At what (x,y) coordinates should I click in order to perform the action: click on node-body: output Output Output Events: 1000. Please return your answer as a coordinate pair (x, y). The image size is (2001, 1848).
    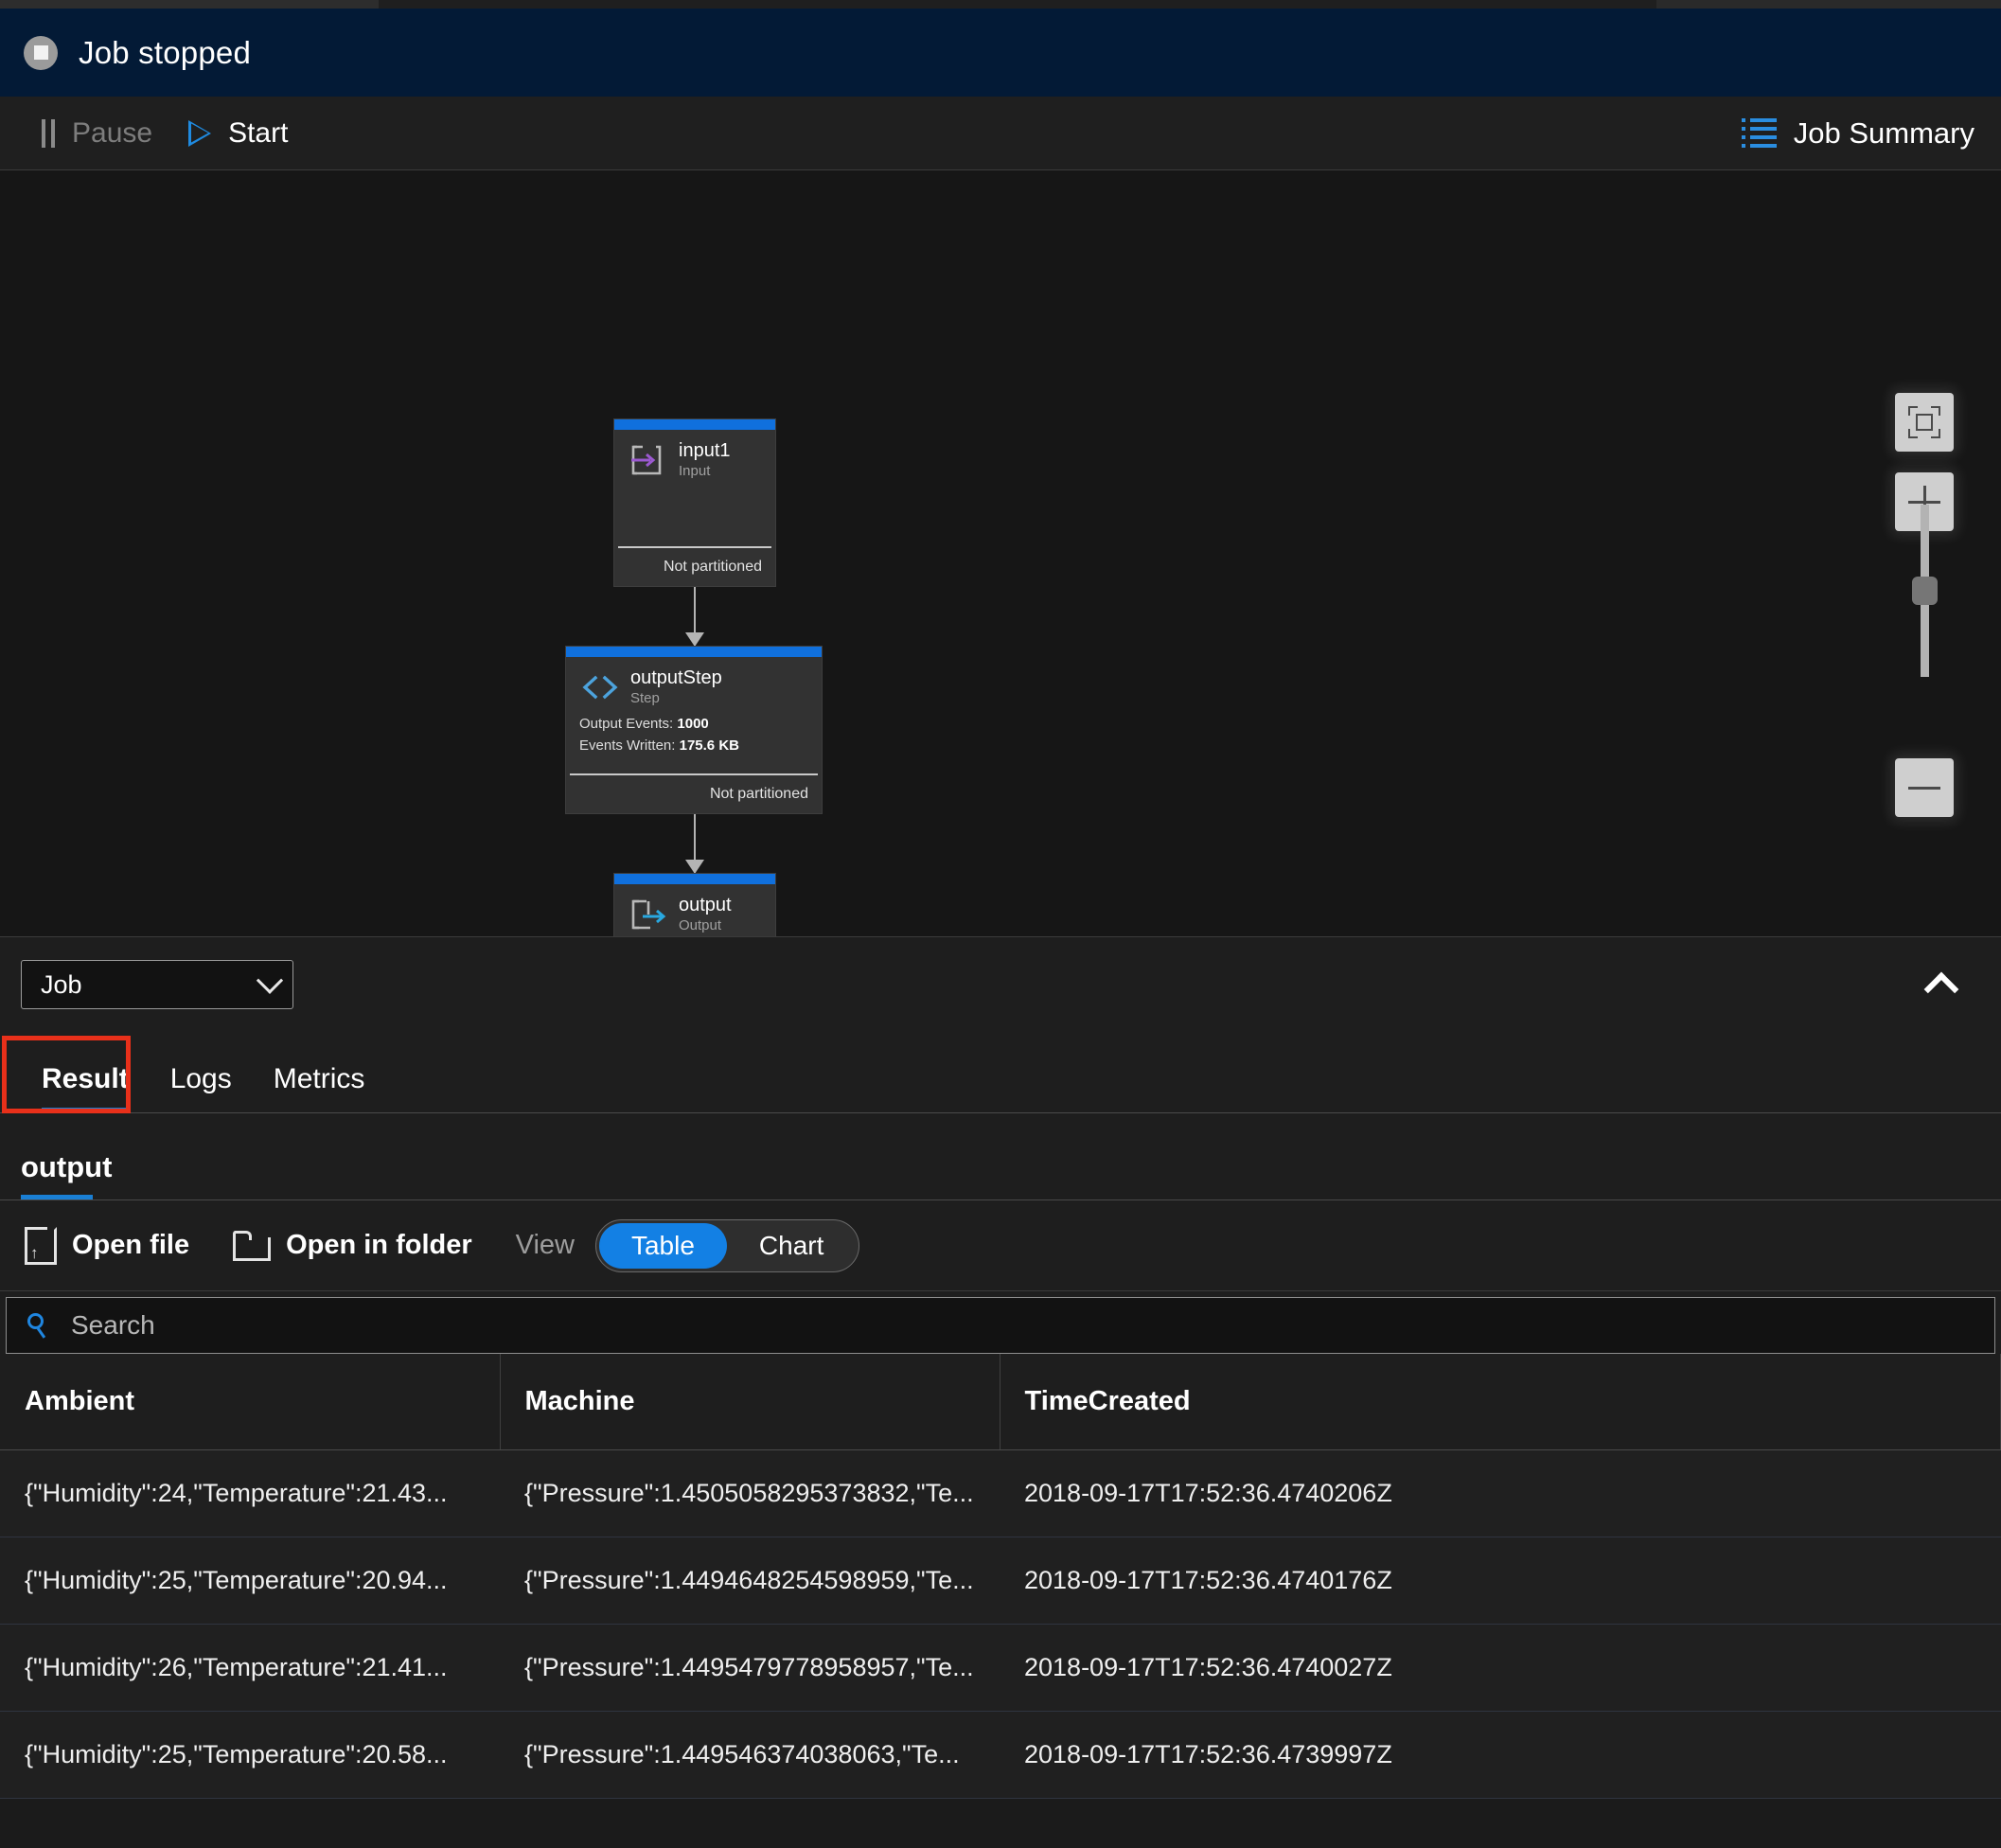
    Looking at the image, I should click on (694, 910).